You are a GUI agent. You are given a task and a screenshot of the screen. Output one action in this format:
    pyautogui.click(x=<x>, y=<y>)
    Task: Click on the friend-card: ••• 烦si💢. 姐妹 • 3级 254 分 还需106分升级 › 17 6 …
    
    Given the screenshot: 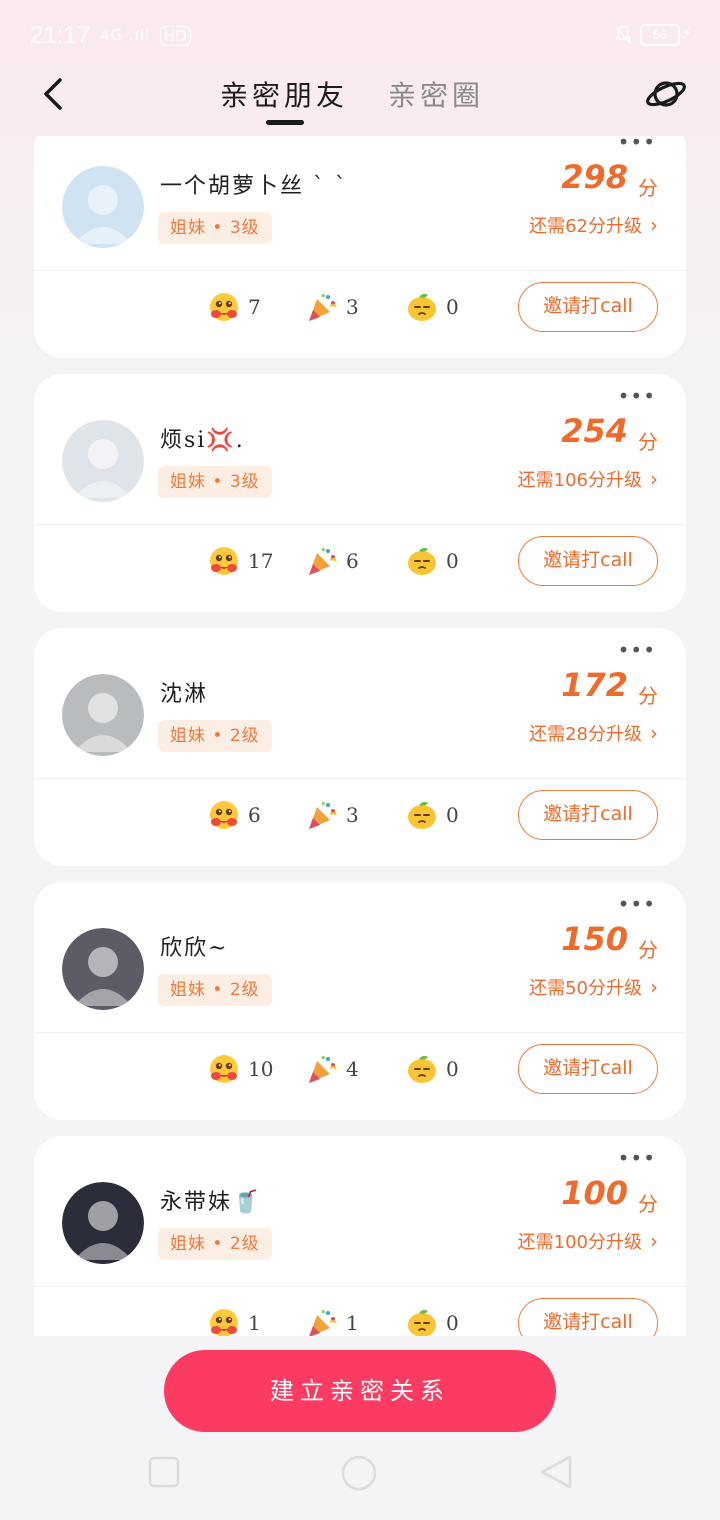 What is the action you would take?
    pyautogui.click(x=360, y=493)
    